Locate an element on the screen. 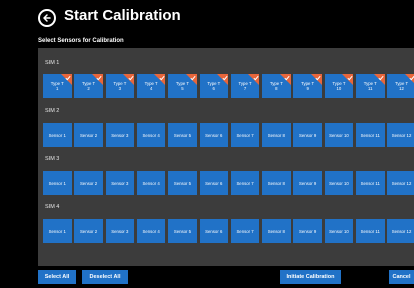 The image size is (414, 288). sensor-tile: Type T2 is located at coordinates (88, 86).